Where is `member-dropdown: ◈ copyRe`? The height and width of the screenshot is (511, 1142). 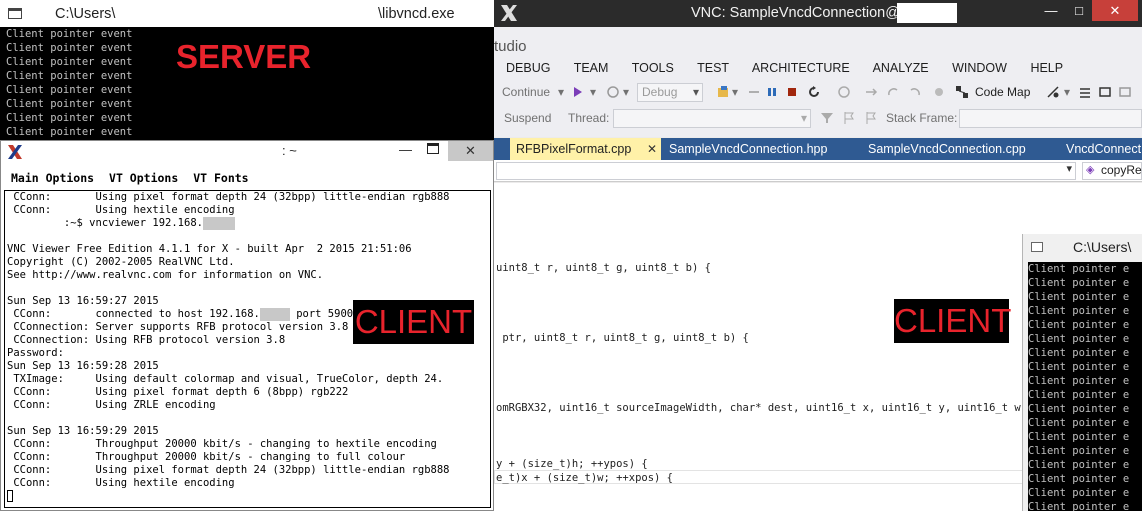
member-dropdown: ◈ copyRe is located at coordinates (1112, 171).